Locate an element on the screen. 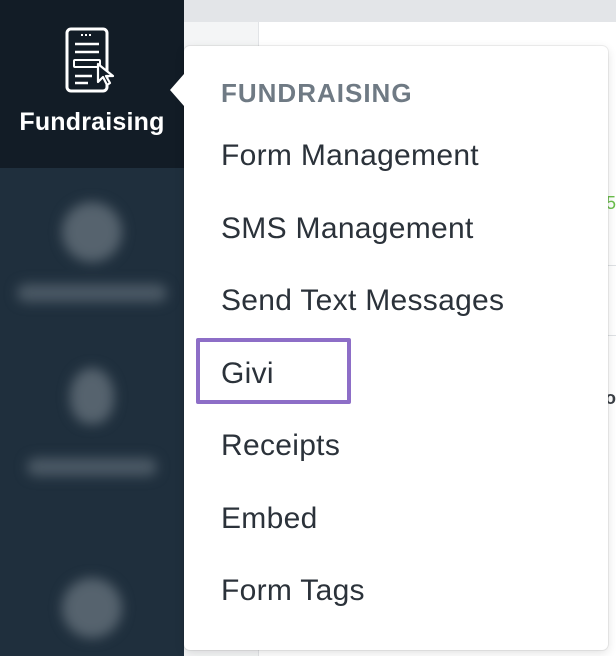 The height and width of the screenshot is (656, 616). sidebar-item-label: Fundraising is located at coordinates (92, 122).